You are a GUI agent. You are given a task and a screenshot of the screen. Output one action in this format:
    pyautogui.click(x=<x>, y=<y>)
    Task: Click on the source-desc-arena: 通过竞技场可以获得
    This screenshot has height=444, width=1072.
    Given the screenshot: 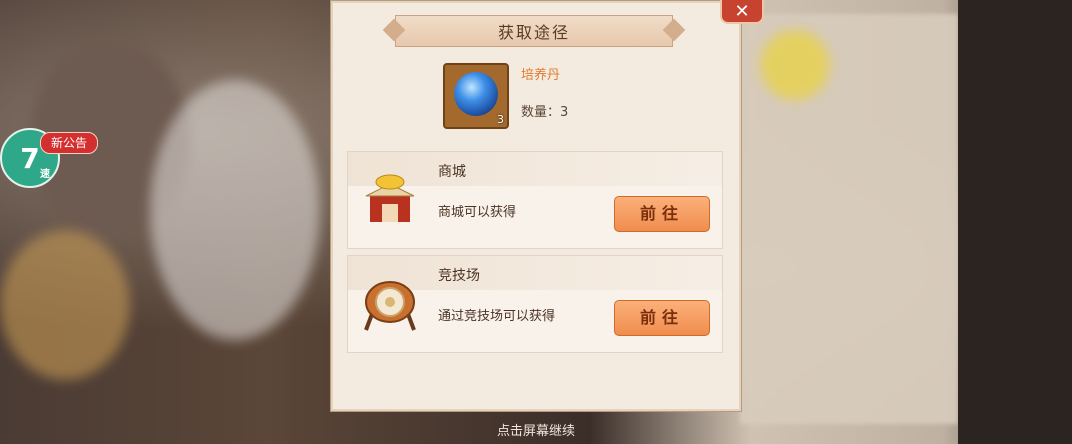 What is the action you would take?
    pyautogui.click(x=497, y=316)
    